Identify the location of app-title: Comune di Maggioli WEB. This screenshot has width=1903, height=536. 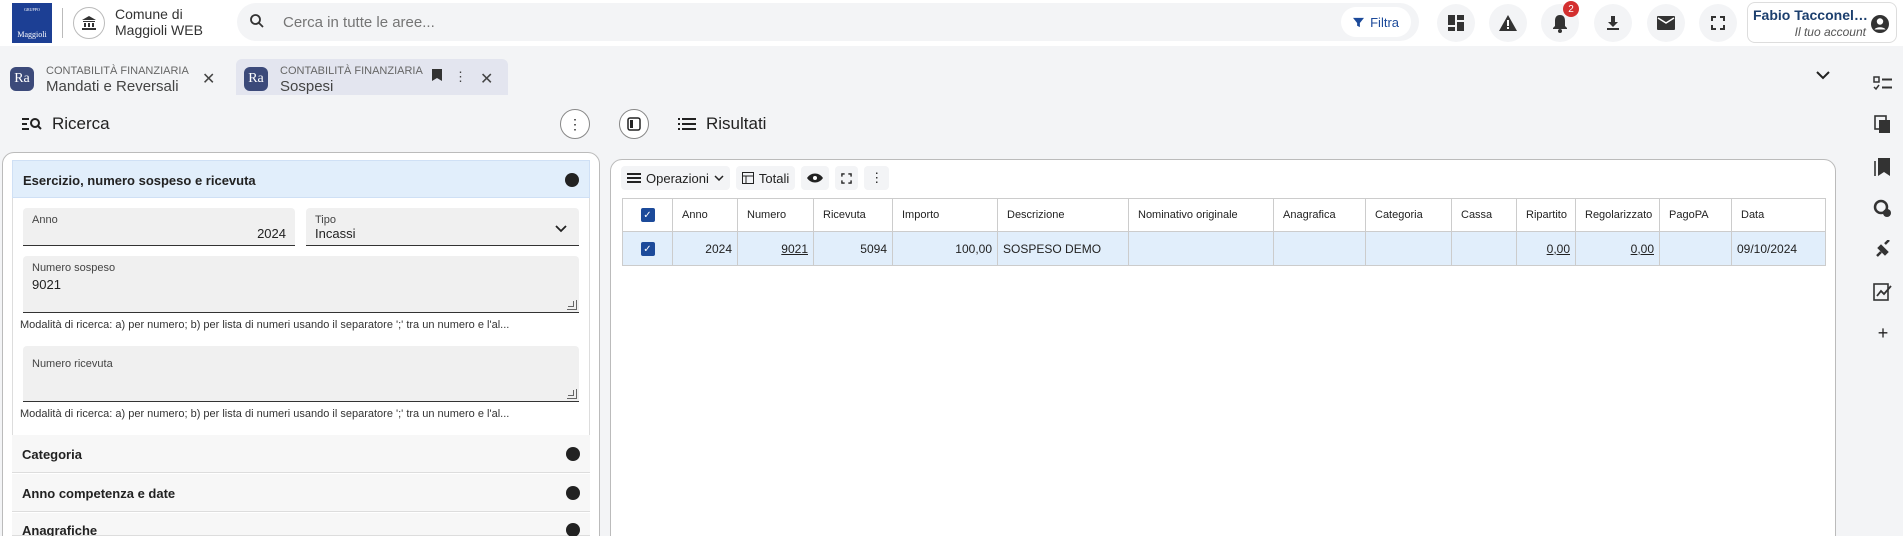
(159, 22).